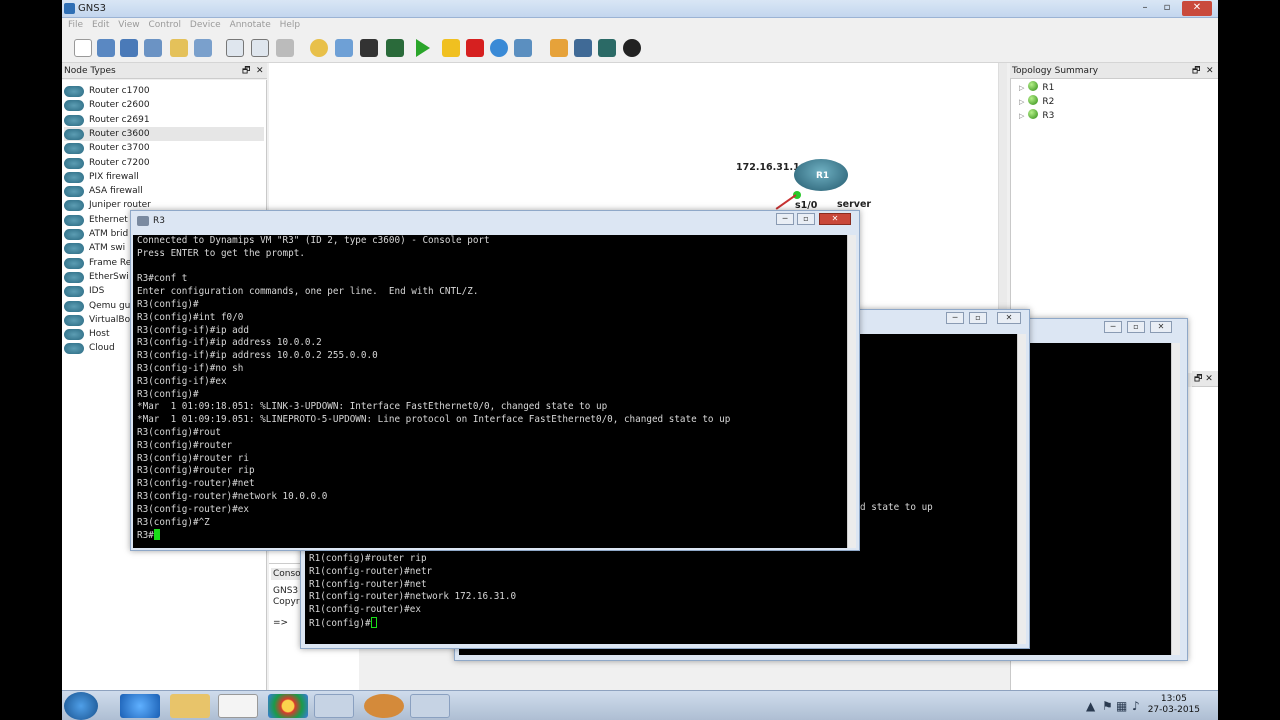 The width and height of the screenshot is (1280, 720). What do you see at coordinates (81, 706) in the screenshot?
I see `start-button` at bounding box center [81, 706].